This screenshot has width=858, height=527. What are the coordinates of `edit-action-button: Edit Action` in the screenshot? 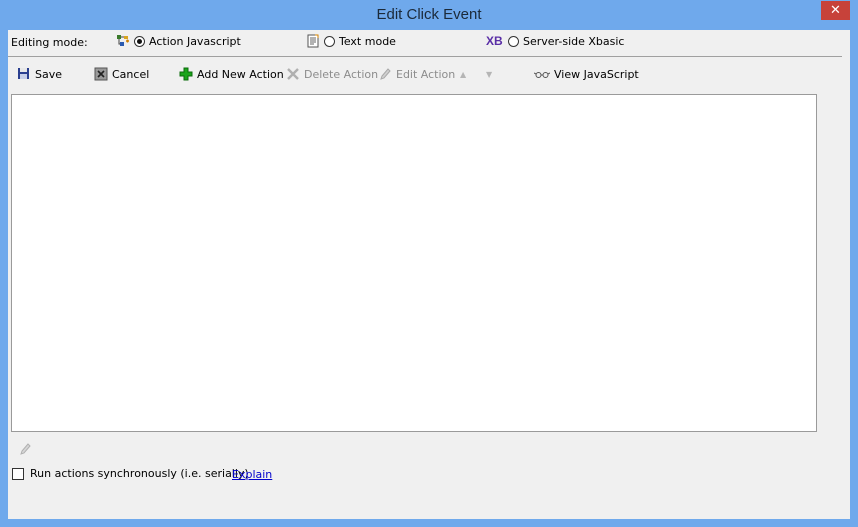 It's located at (416, 74).